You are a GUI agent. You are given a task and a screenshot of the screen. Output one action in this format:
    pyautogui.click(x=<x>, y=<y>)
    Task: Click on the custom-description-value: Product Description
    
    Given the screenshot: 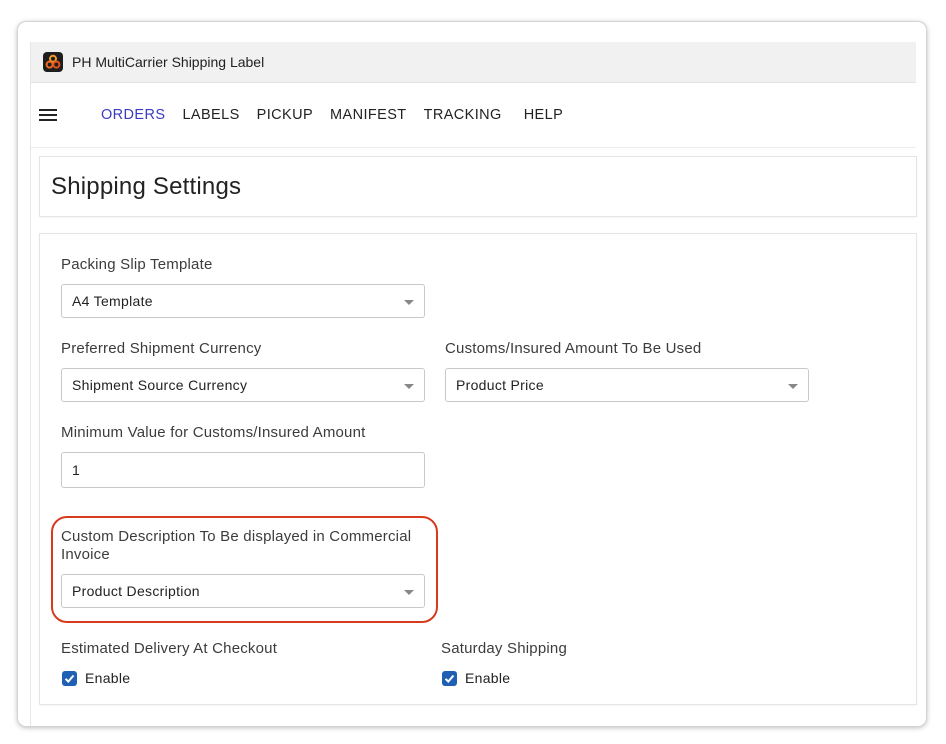 What is the action you would take?
    pyautogui.click(x=136, y=591)
    